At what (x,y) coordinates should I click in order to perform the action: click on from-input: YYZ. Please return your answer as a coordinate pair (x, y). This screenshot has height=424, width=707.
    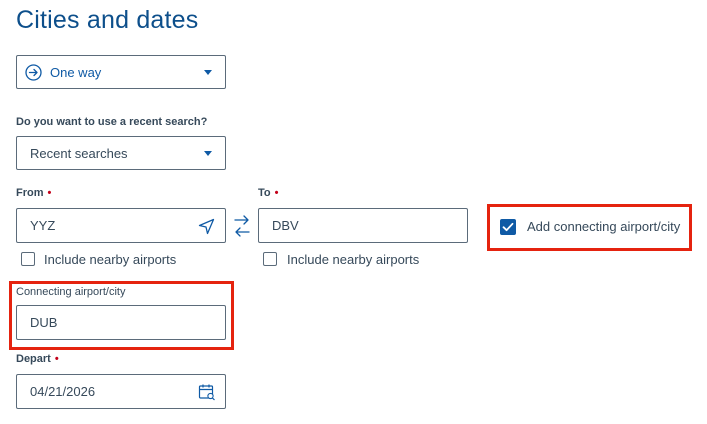
    Looking at the image, I should click on (121, 225).